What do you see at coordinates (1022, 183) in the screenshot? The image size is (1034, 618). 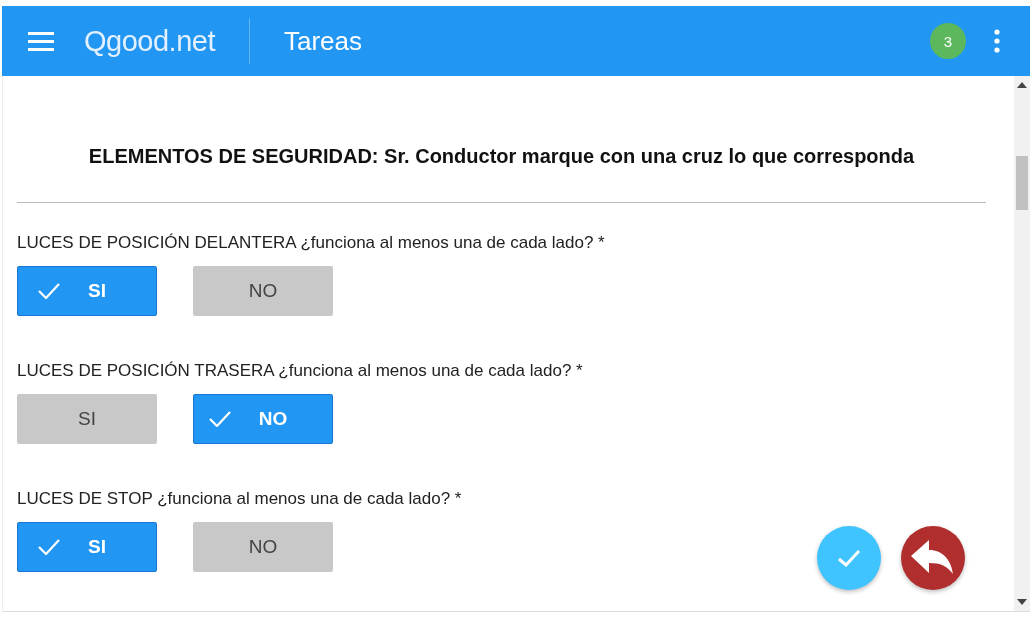 I see `scroll-thumb` at bounding box center [1022, 183].